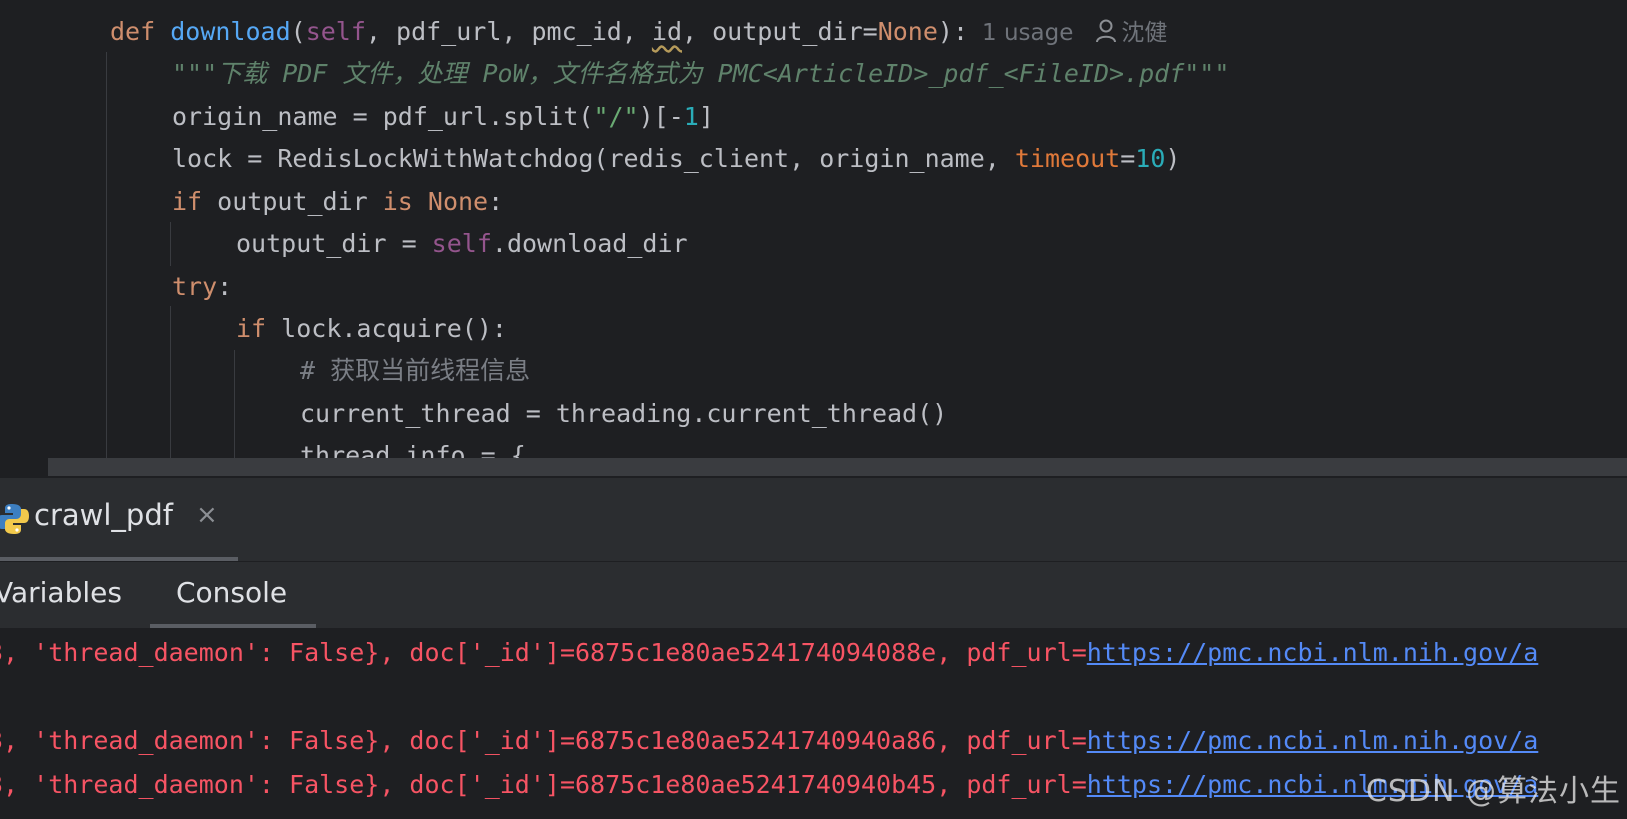 This screenshot has height=819, width=1627. What do you see at coordinates (1067, 158) in the screenshot?
I see `kwarg-name: timeout` at bounding box center [1067, 158].